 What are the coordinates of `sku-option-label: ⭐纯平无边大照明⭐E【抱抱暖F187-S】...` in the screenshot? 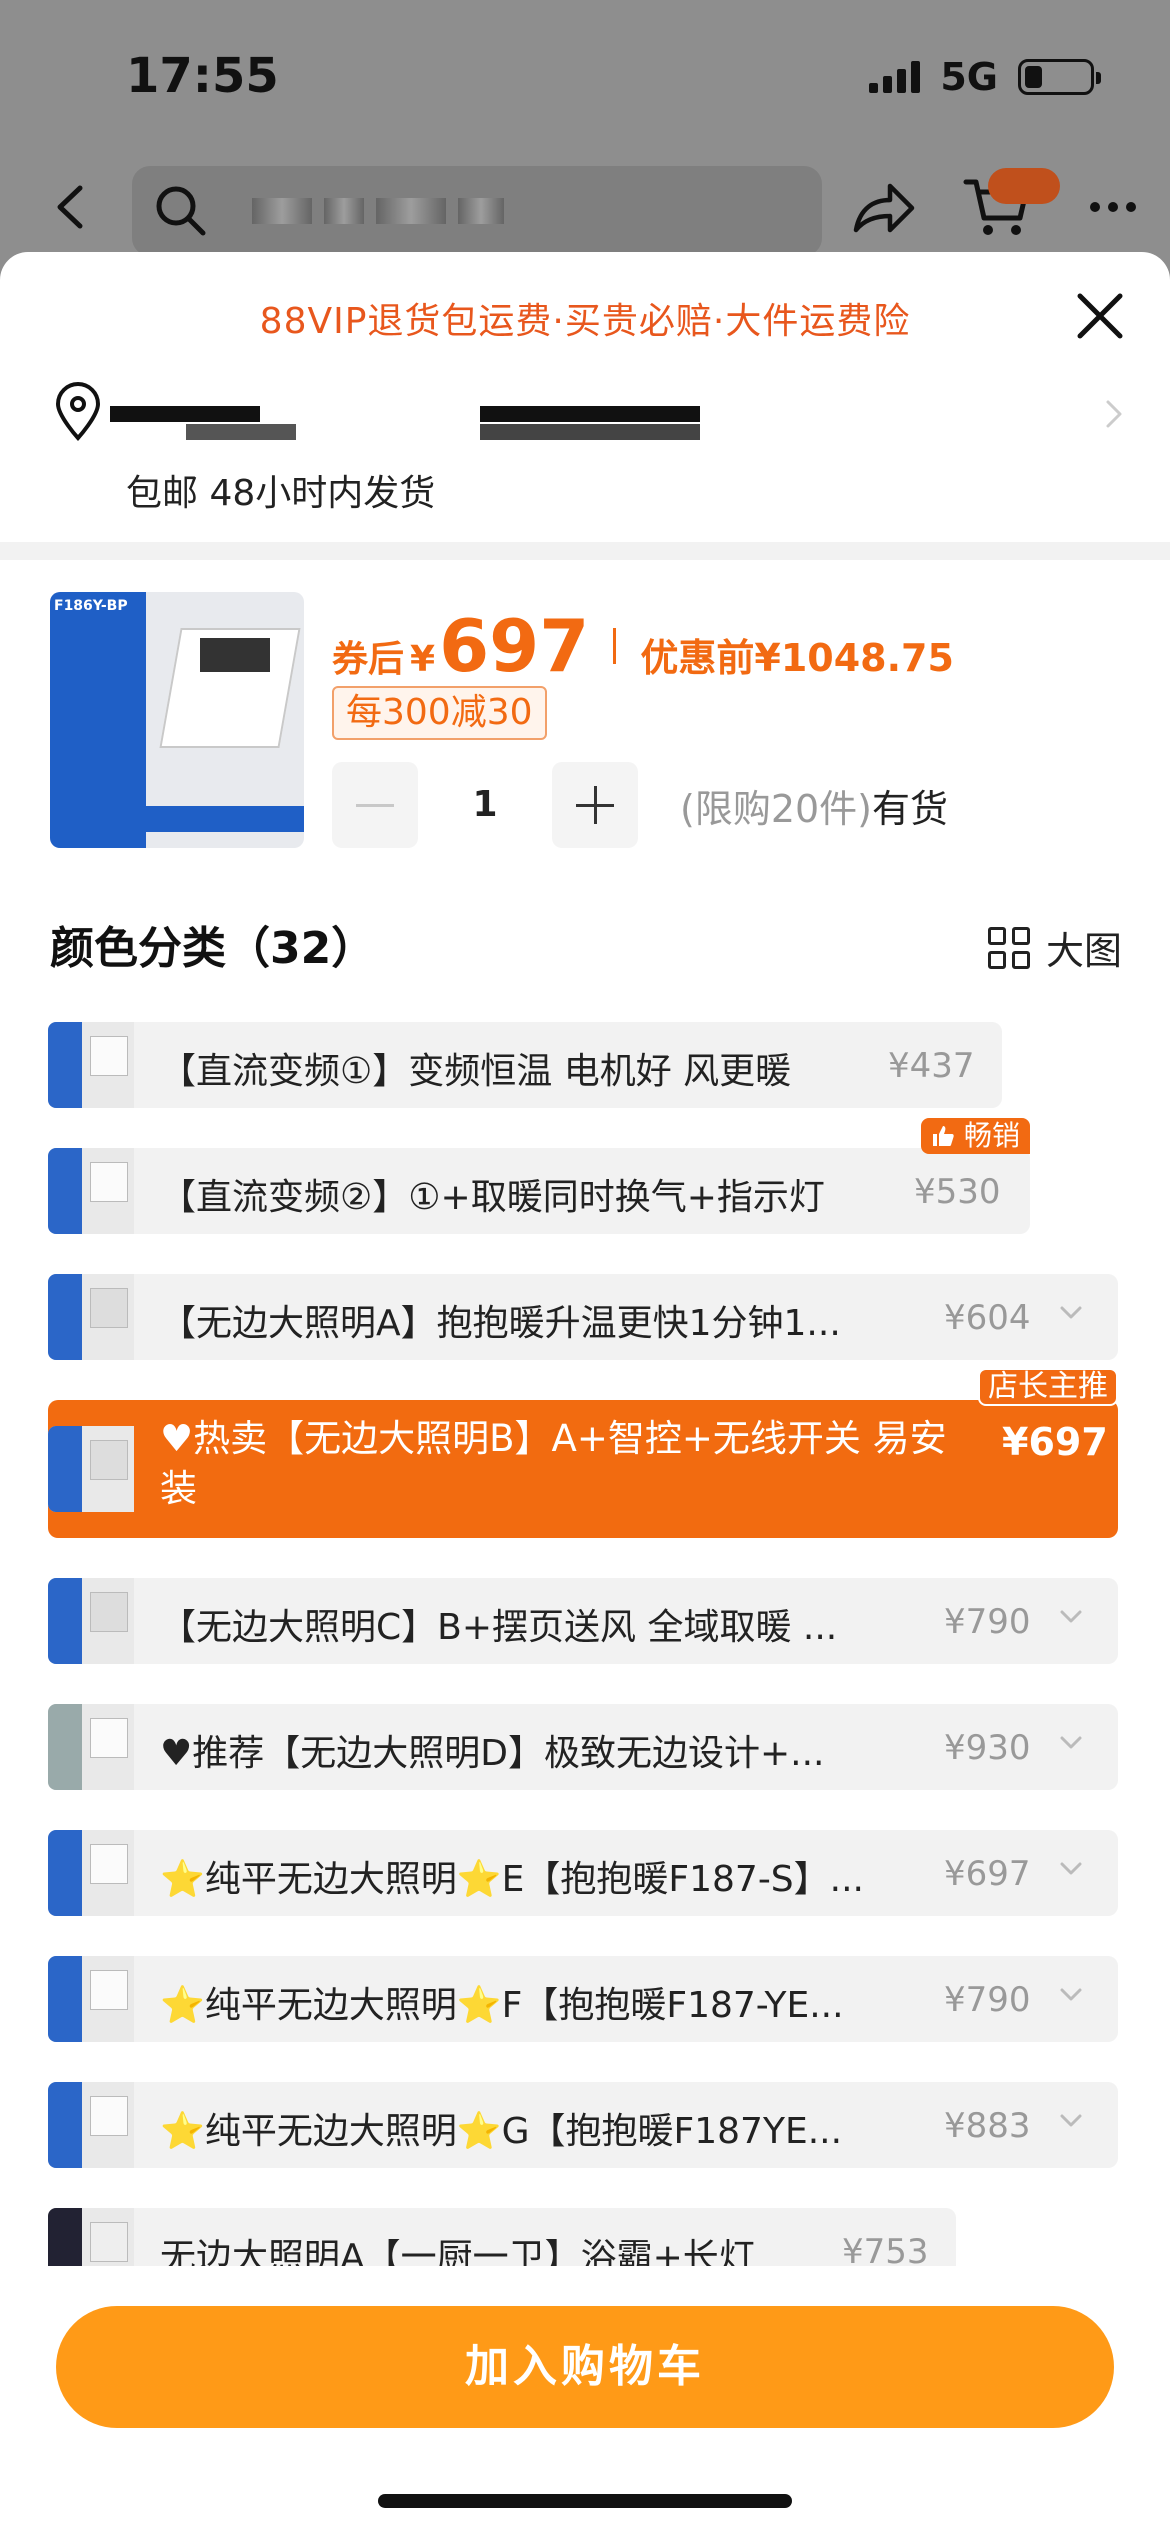 It's located at (512, 1879).